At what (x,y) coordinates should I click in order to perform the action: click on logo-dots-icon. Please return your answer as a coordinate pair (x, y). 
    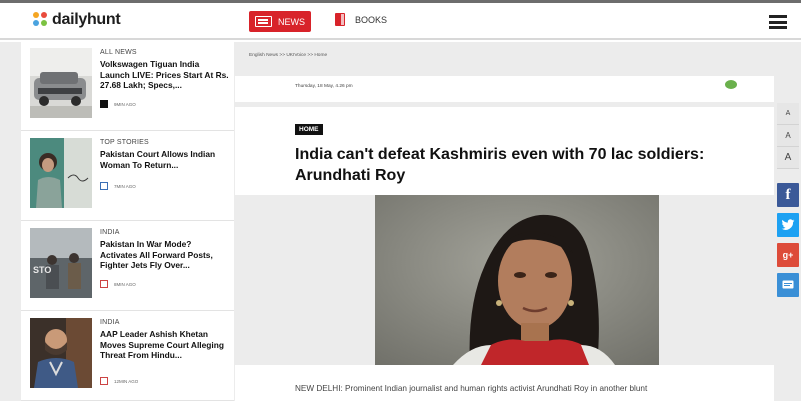
    Looking at the image, I should click on (41, 20).